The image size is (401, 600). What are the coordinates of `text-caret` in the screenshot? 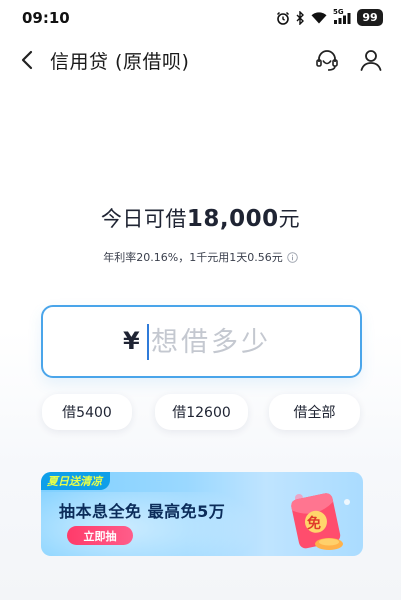 It's located at (148, 342).